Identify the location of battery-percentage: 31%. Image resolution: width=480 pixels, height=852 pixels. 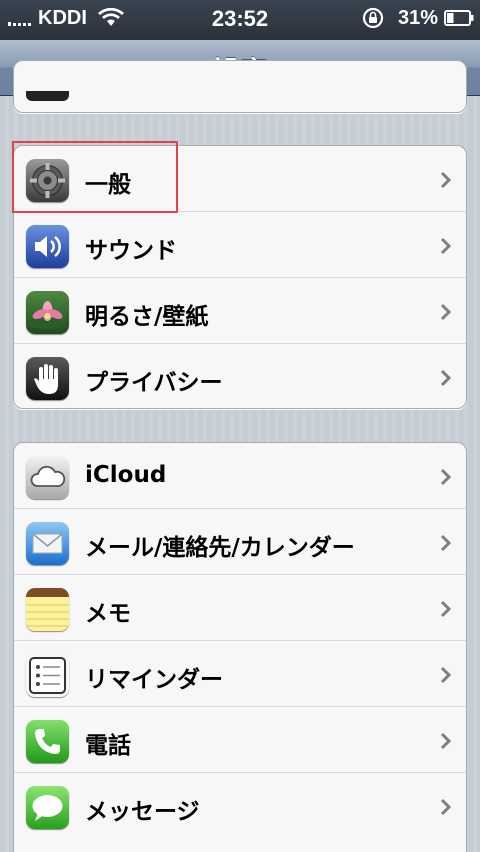
(418, 18).